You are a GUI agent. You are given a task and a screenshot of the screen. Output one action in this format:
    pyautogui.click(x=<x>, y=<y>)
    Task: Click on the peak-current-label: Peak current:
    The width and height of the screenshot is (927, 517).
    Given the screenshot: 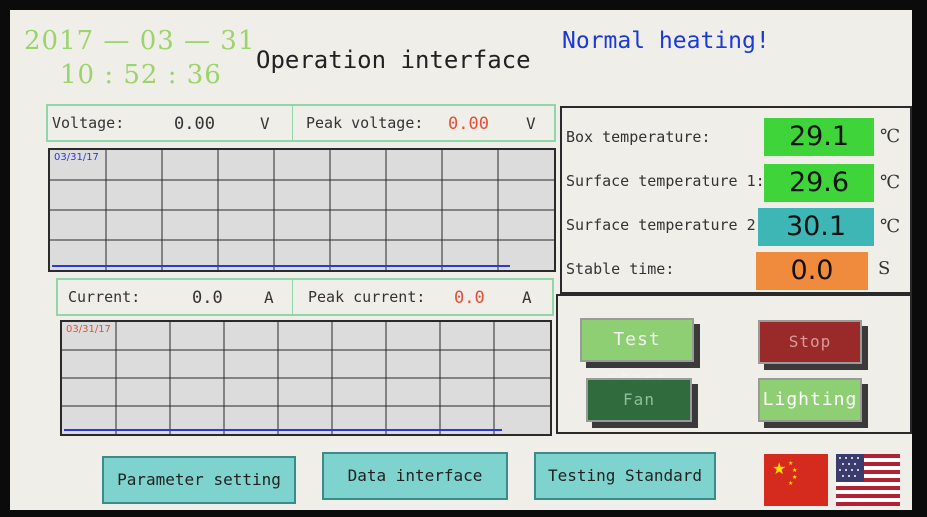 What is the action you would take?
    pyautogui.click(x=367, y=297)
    